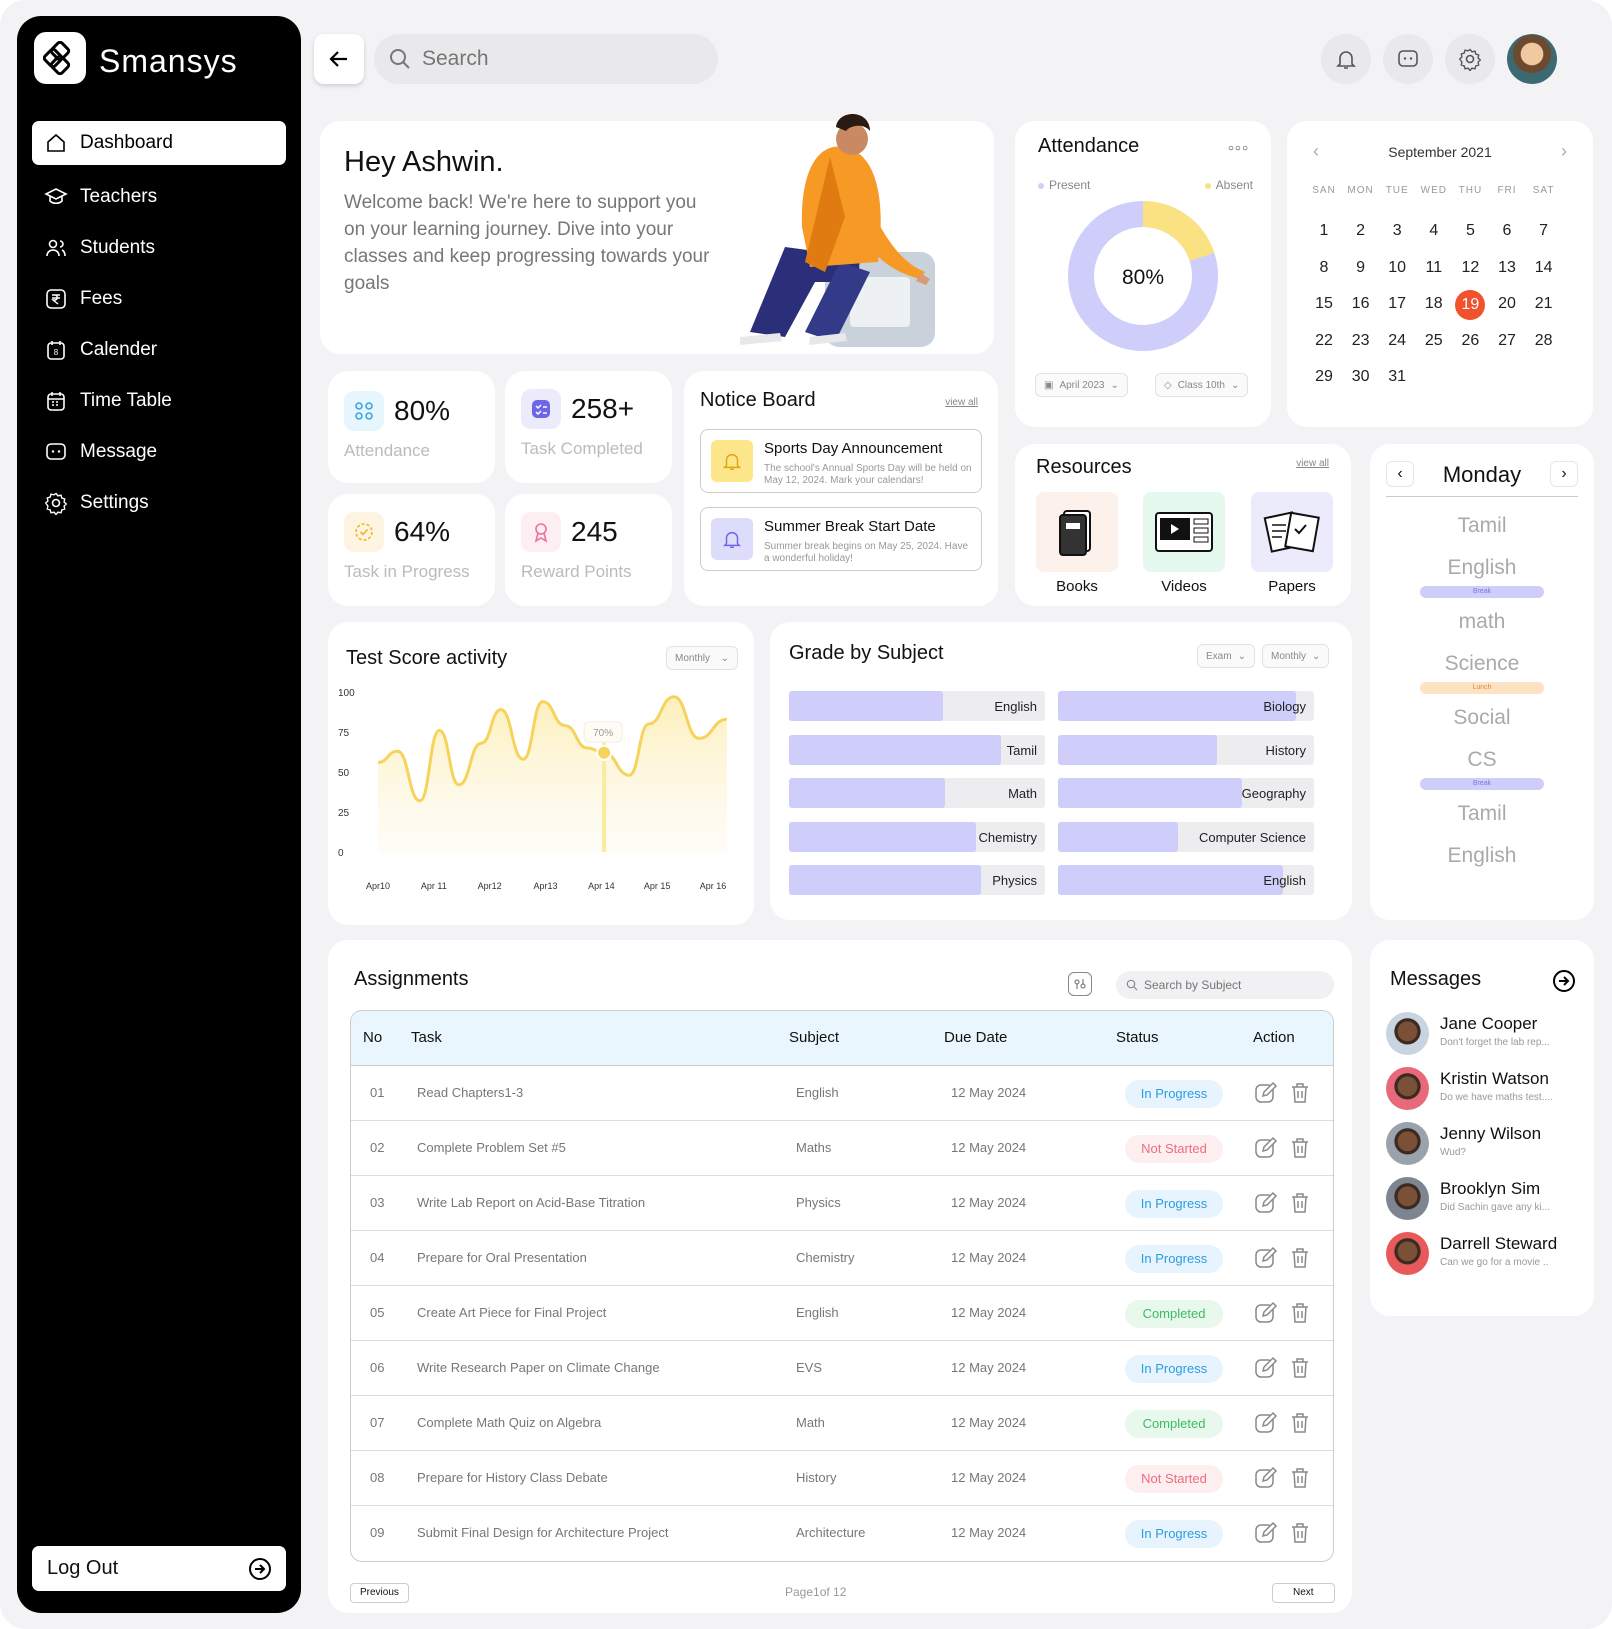 Image resolution: width=1612 pixels, height=1629 pixels. I want to click on subject-search, so click(1225, 985).